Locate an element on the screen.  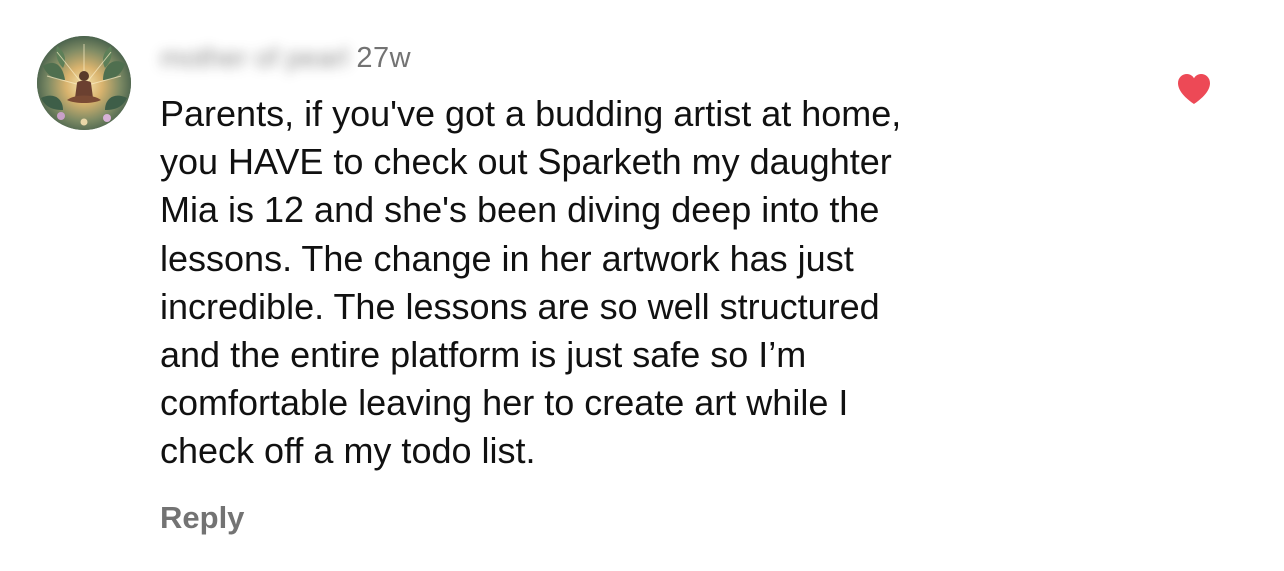
username: mother of pearl is located at coordinates (254, 58).